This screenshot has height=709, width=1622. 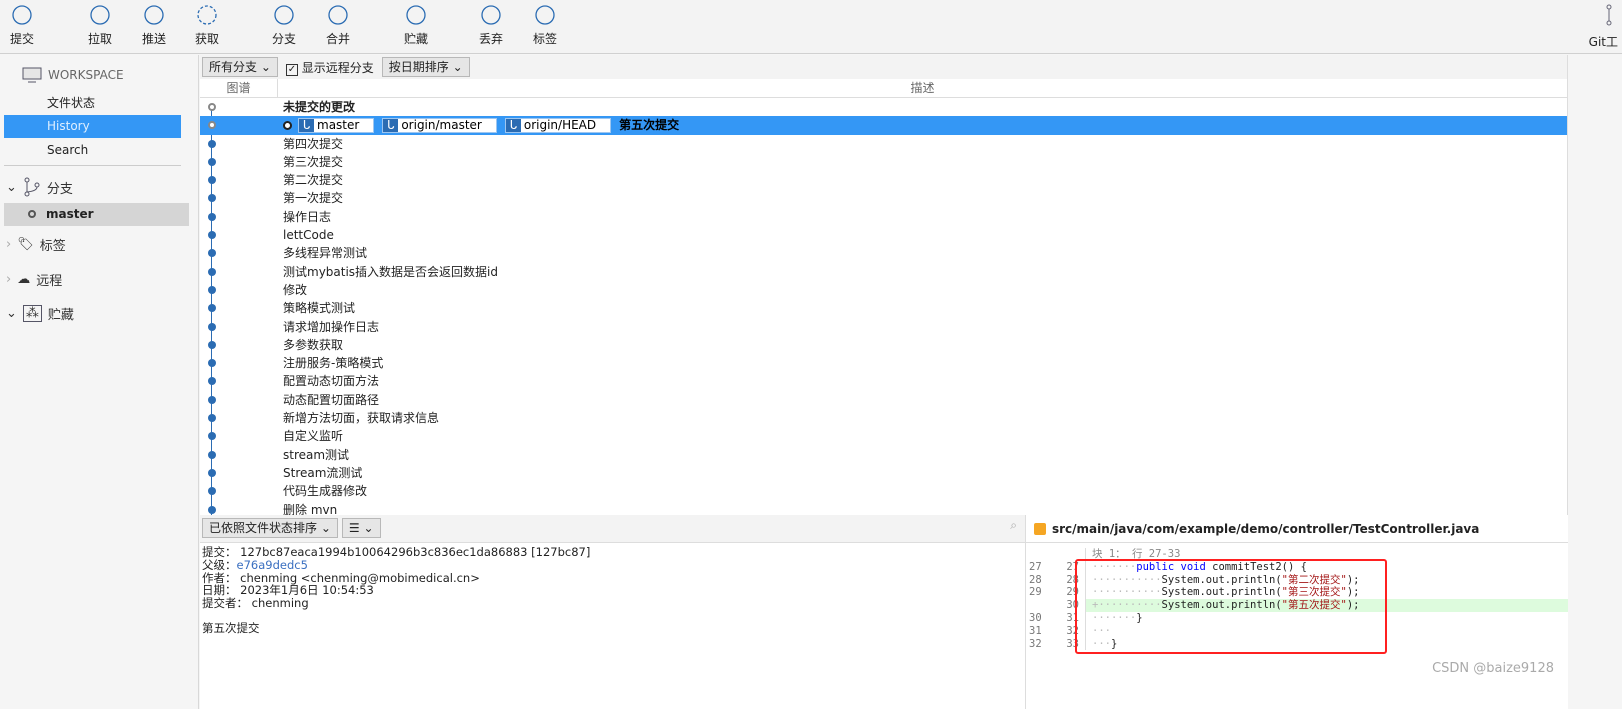 What do you see at coordinates (883, 180) in the screenshot?
I see `commit-row: 第二次提交` at bounding box center [883, 180].